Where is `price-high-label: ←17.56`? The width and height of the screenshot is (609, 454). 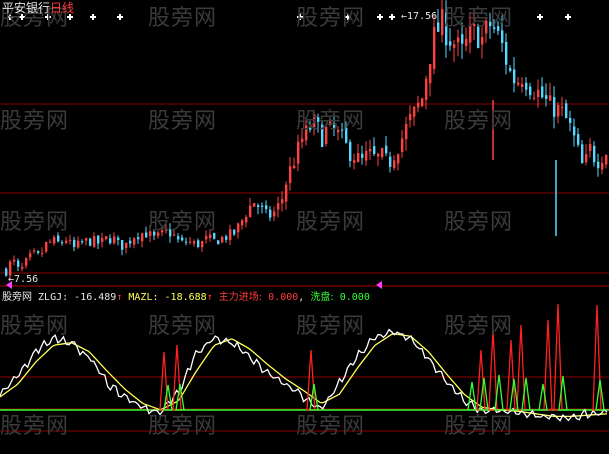 price-high-label: ←17.56 is located at coordinates (419, 16).